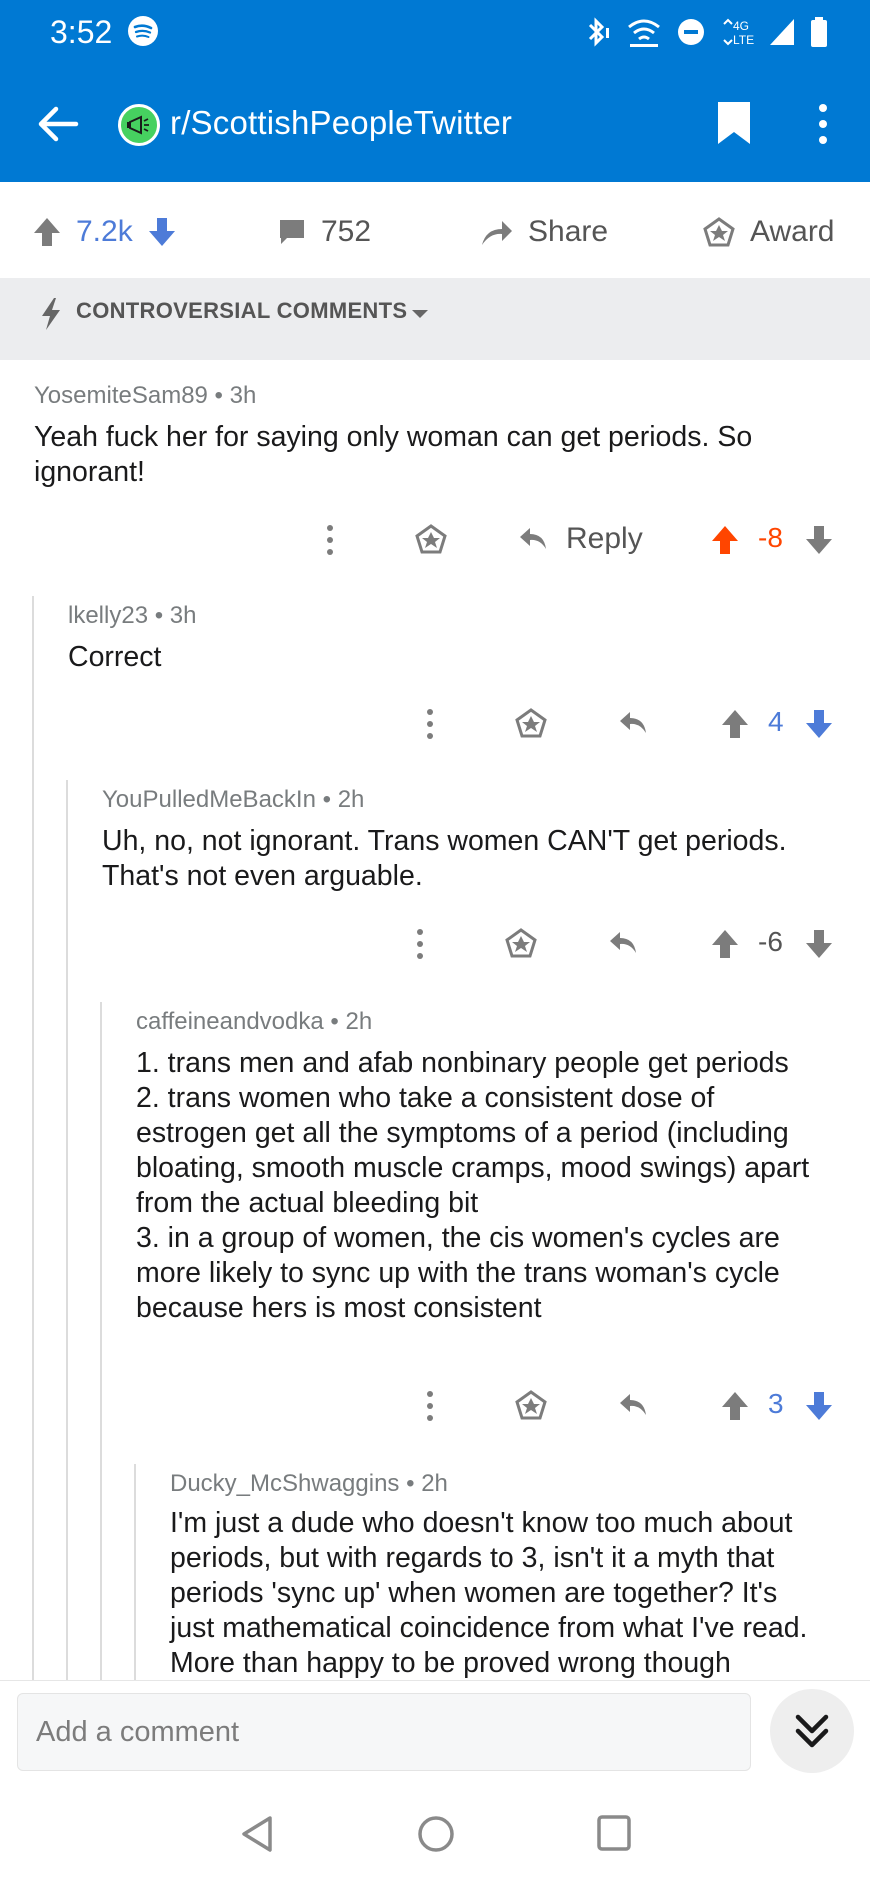  Describe the element at coordinates (435, 91) in the screenshot. I see `app-header: 3:52 4G LTE r/ScottishPeopleTwitter` at that location.